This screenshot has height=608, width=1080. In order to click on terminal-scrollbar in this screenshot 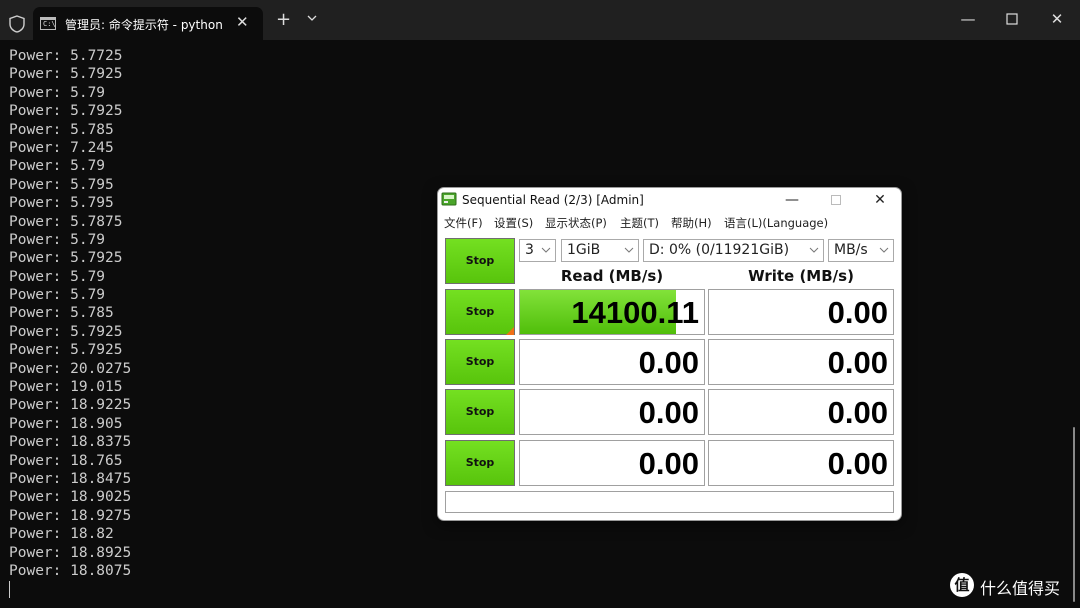, I will do `click(1074, 514)`.